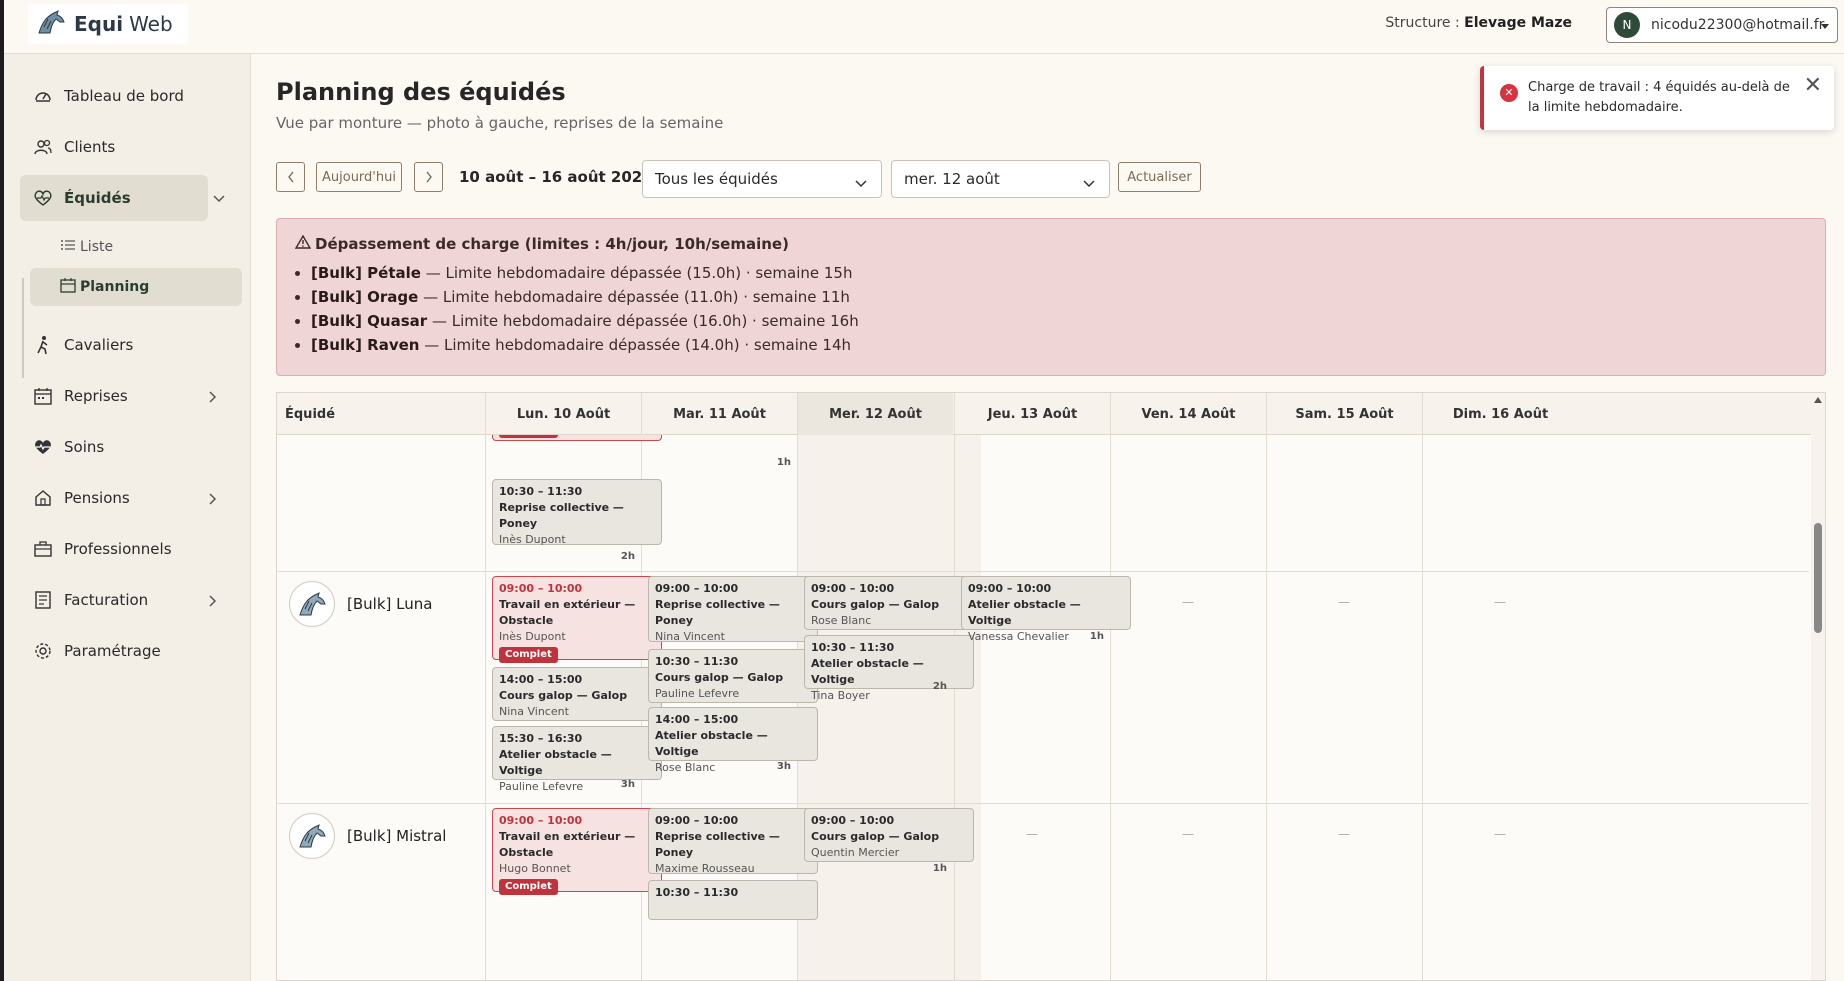 This screenshot has width=1844, height=981. I want to click on sidebar-item-parametrage: Paramétrage, so click(128, 651).